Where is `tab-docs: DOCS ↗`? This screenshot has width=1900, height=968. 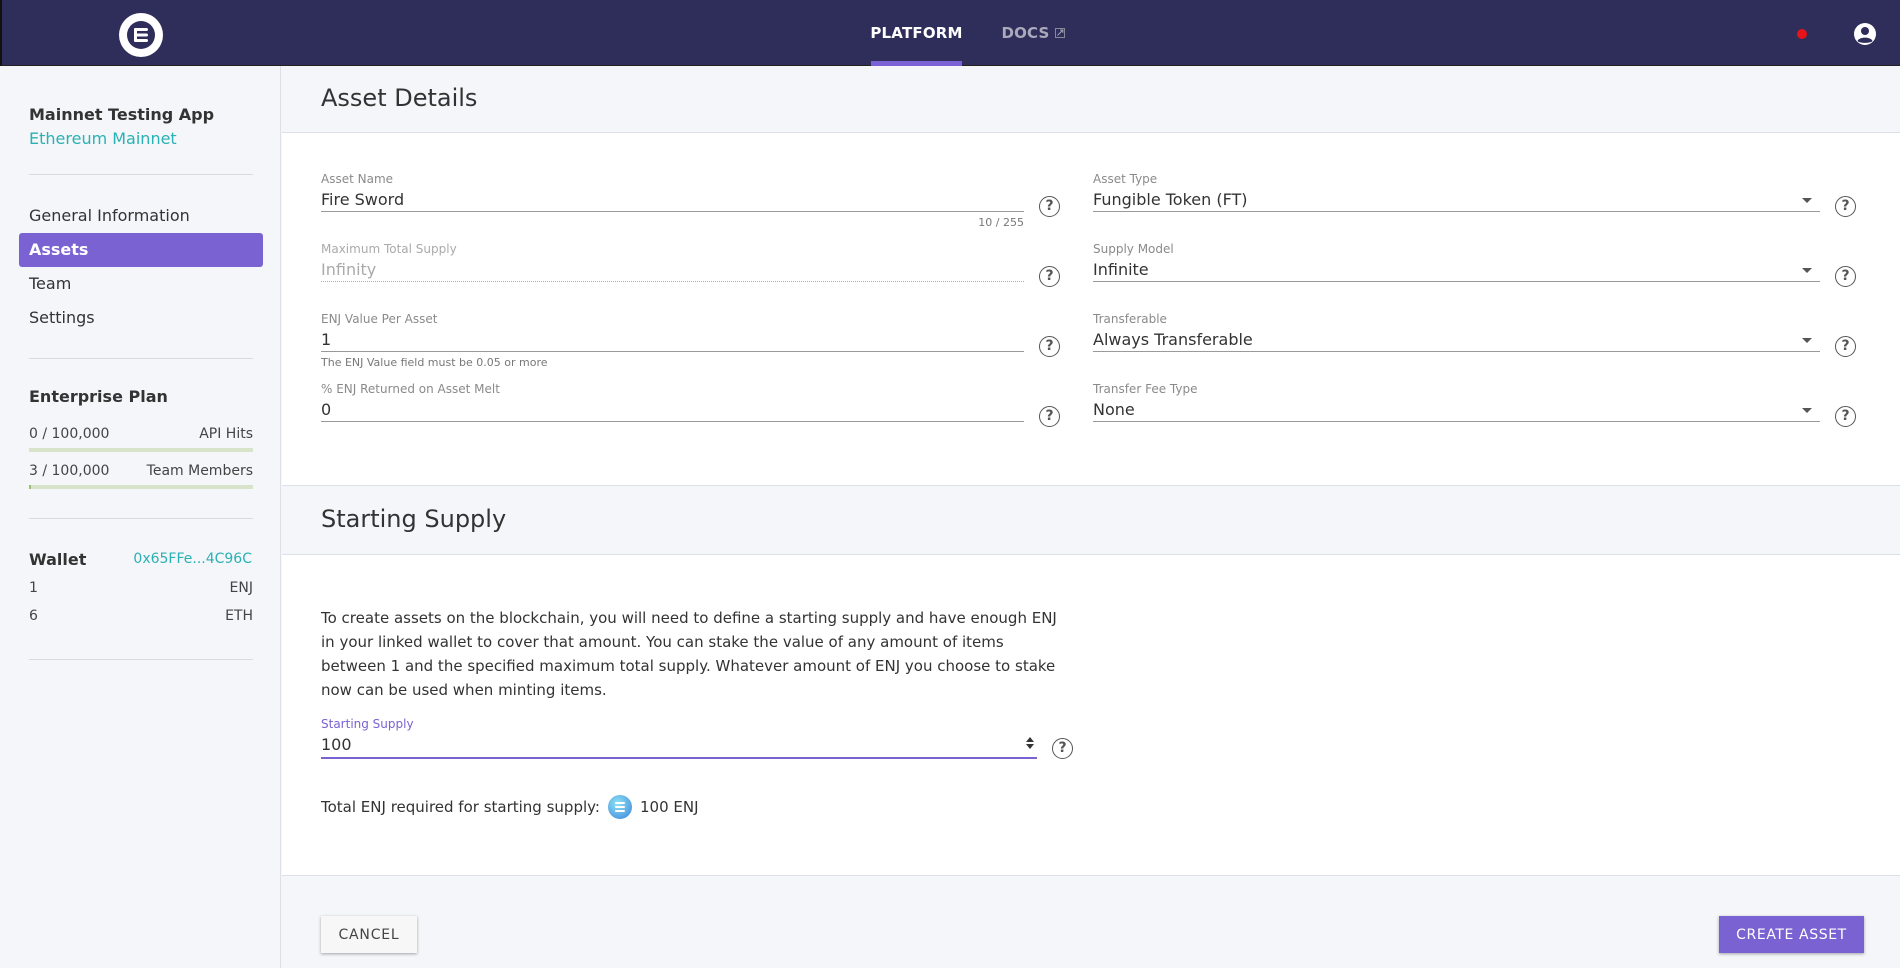
tab-docs: DOCS ↗ is located at coordinates (1033, 33).